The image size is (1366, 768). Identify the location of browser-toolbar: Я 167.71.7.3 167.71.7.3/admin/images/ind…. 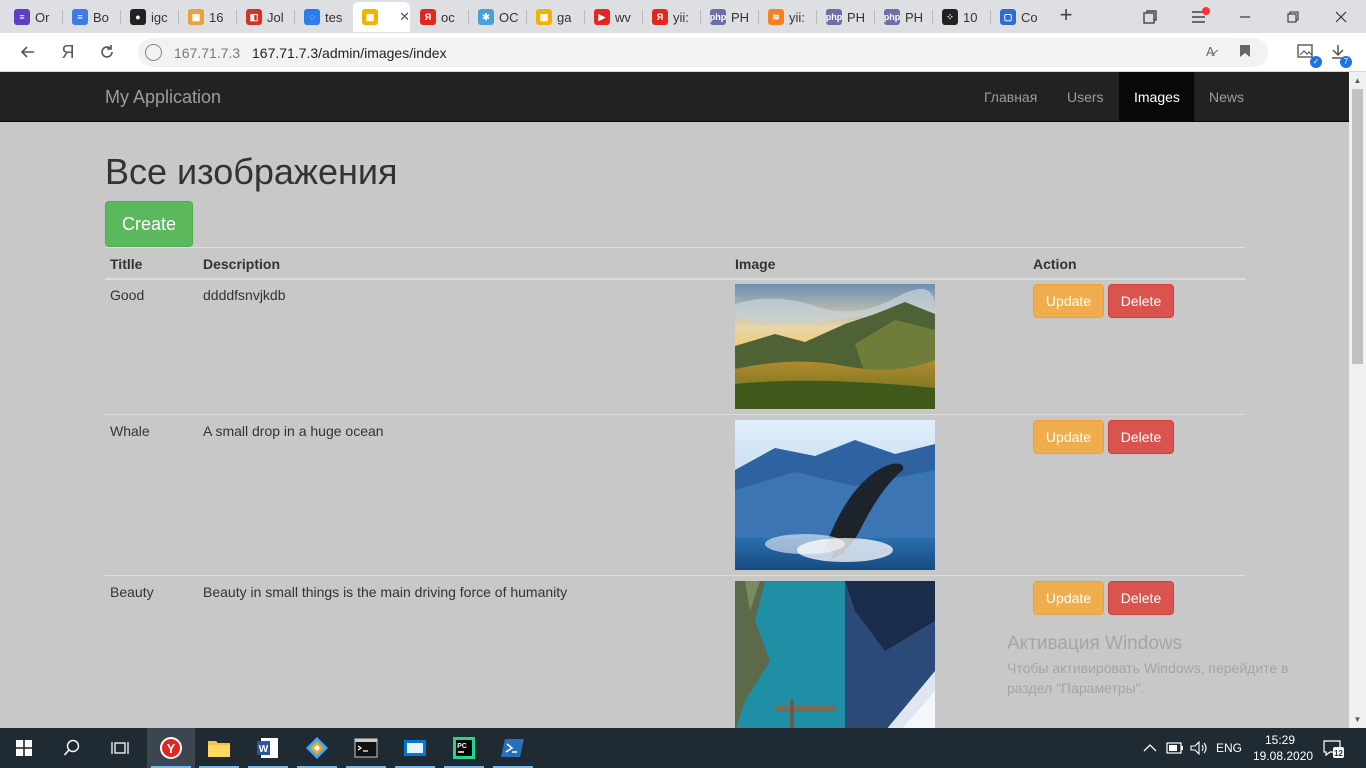
(683, 52).